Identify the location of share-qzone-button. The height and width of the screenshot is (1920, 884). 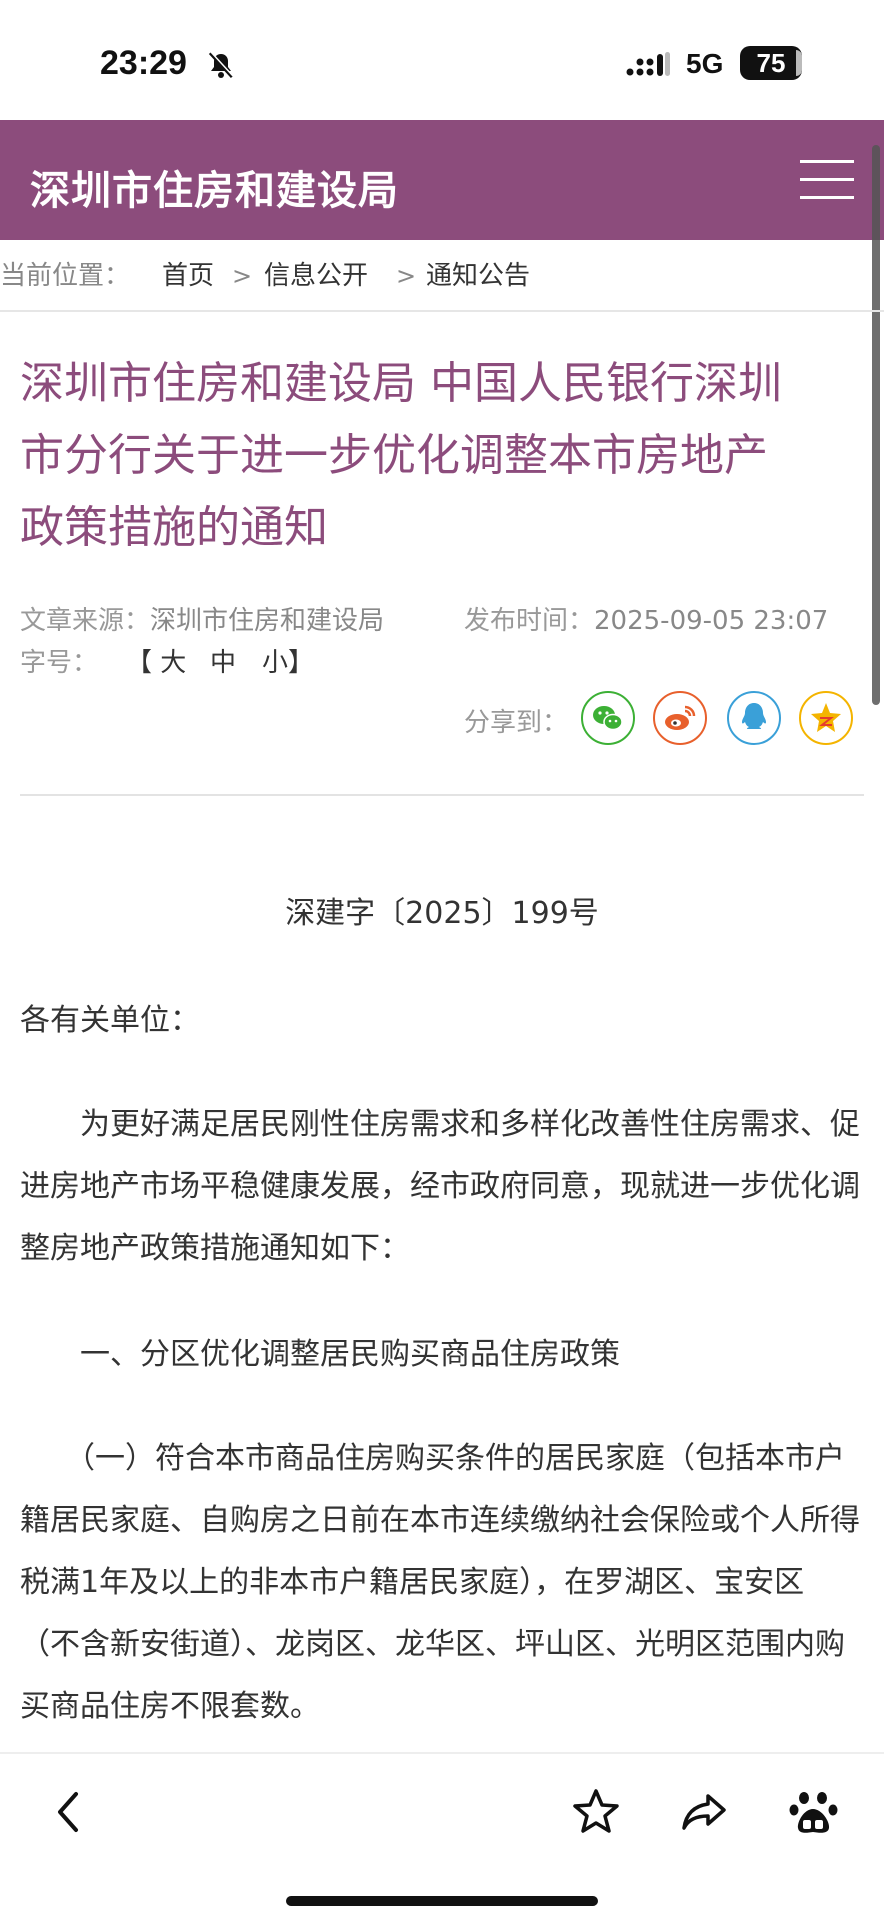
(826, 718).